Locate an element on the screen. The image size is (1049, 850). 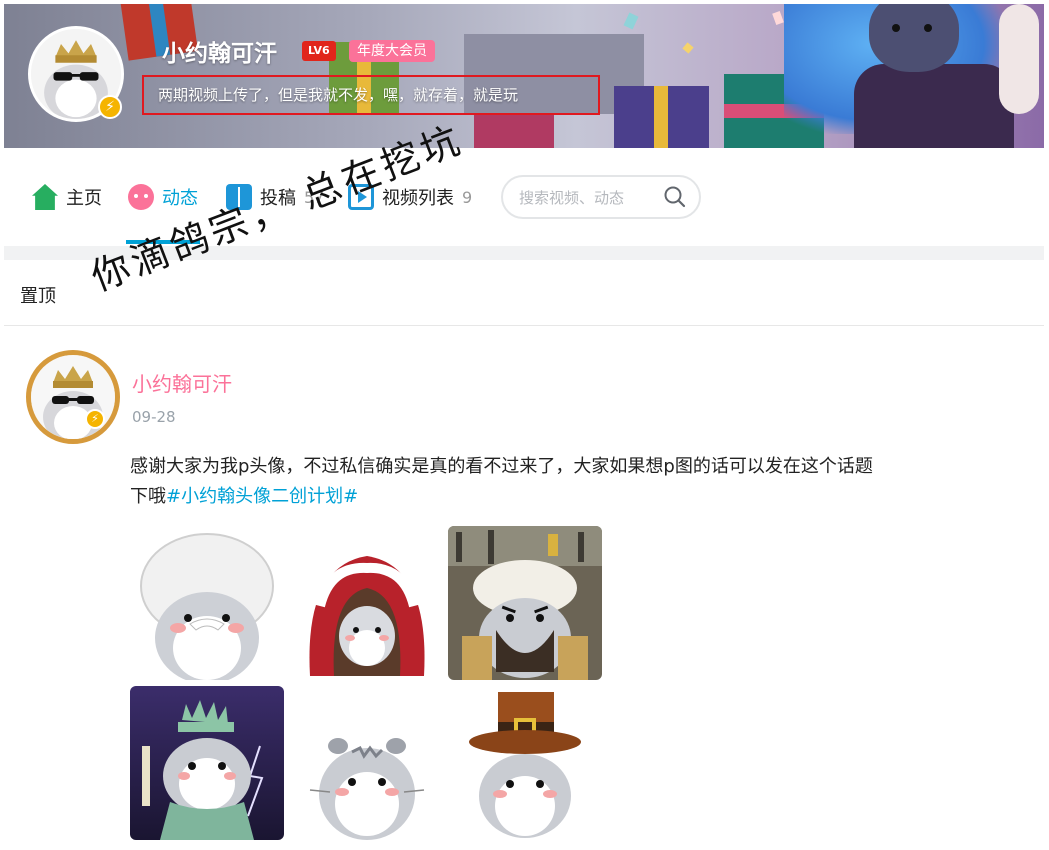
tab-count: 57 is located at coordinates (314, 197).